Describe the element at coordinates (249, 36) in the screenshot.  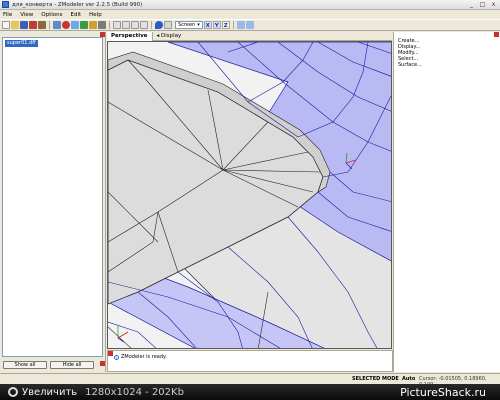
I see `viewport-header: Perspective ◂ Display` at that location.